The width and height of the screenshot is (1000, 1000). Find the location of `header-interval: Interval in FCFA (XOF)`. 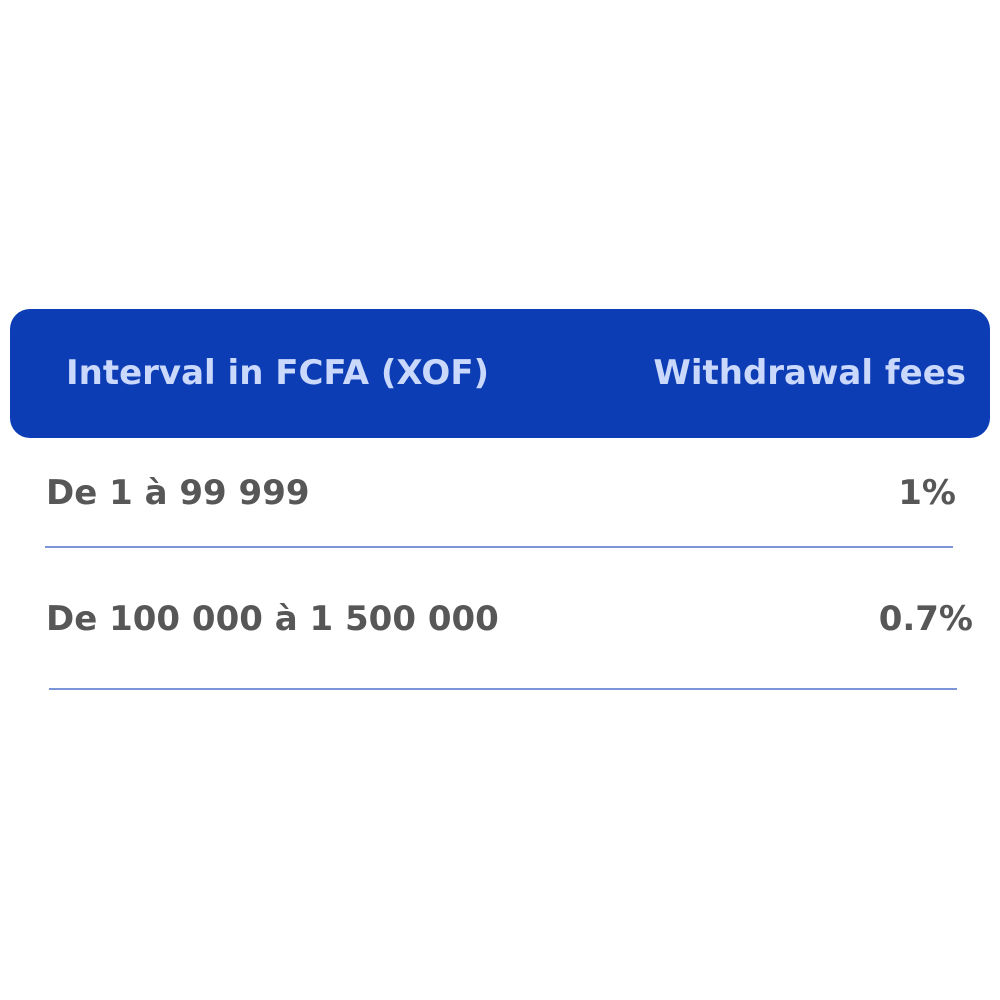

header-interval: Interval in FCFA (XOF) is located at coordinates (278, 373).